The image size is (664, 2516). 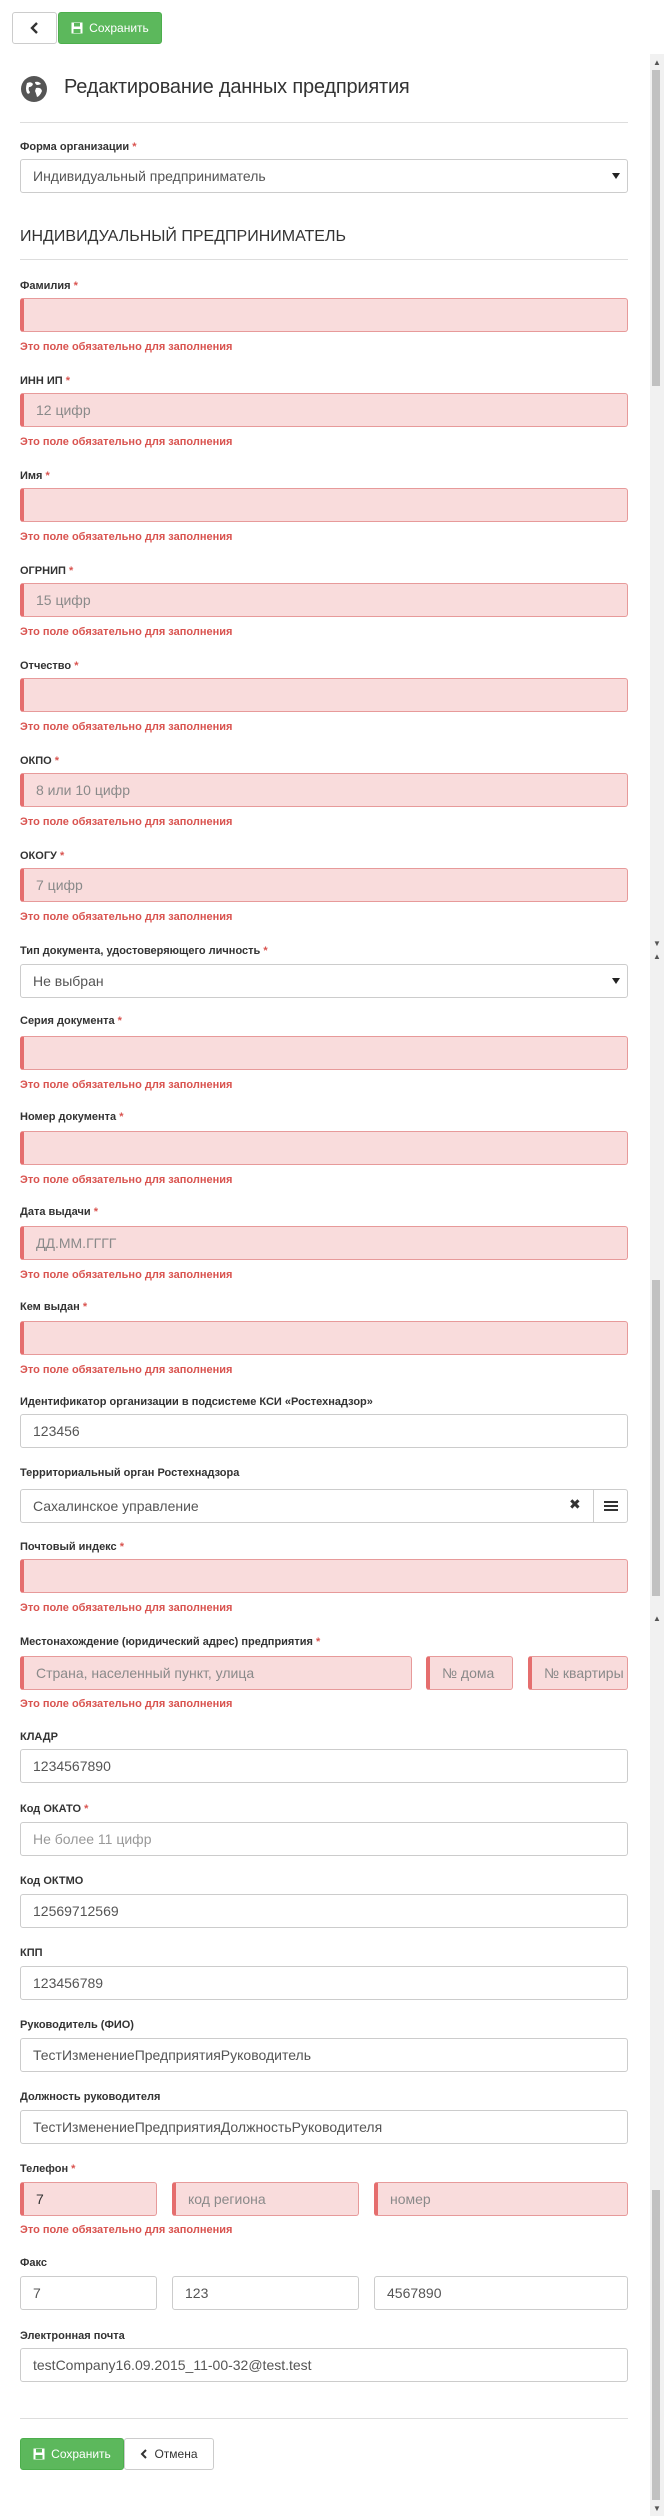 What do you see at coordinates (149, 176) in the screenshot?
I see `org-form-value: Индивидуальный предприниматель` at bounding box center [149, 176].